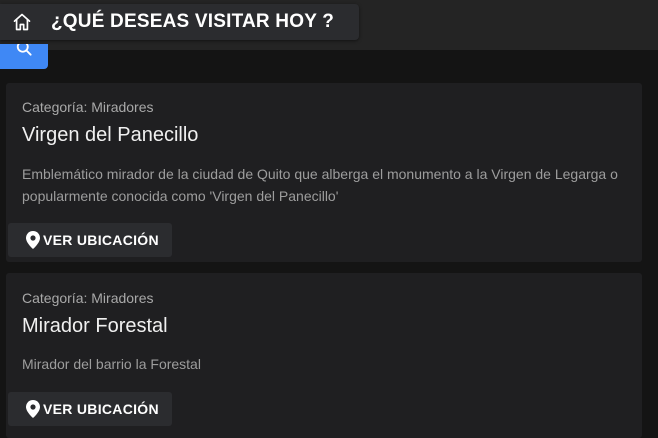 The image size is (658, 438). I want to click on home-icon, so click(22, 22).